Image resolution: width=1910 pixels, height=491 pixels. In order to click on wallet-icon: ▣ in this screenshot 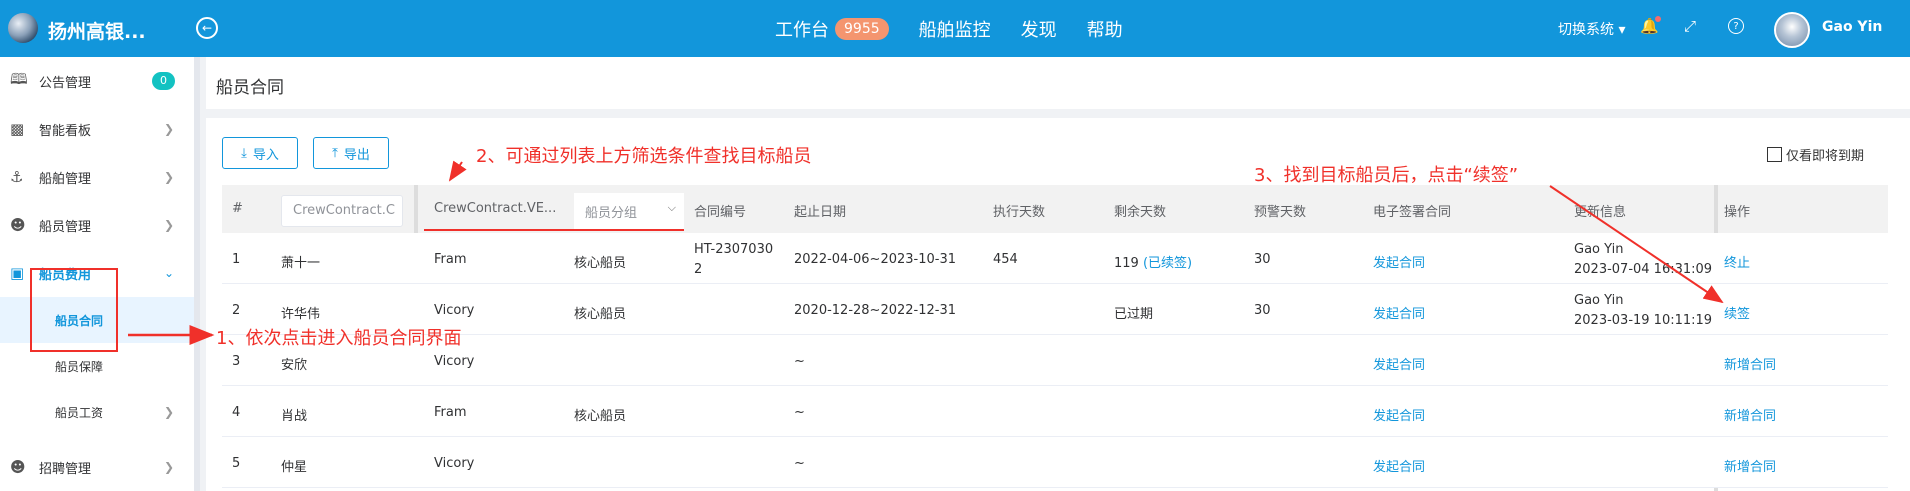, I will do `click(17, 273)`.